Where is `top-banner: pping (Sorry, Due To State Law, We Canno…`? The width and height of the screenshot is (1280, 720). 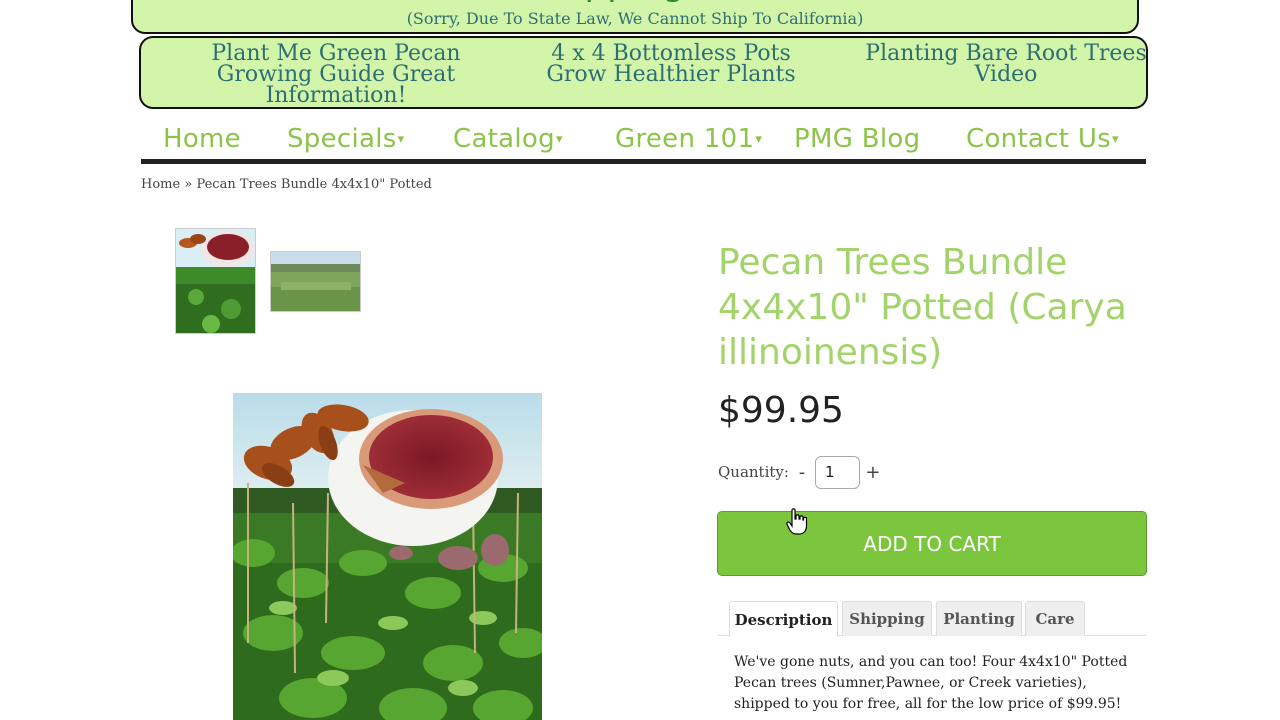 top-banner: pping (Sorry, Due To State Law, We Canno… is located at coordinates (635, 17).